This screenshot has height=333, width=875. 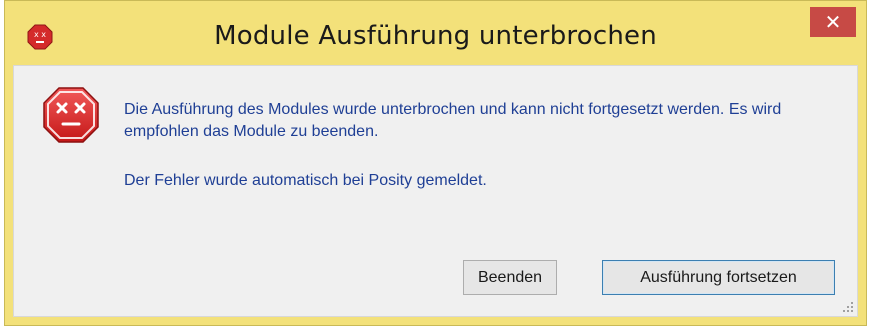 What do you see at coordinates (718, 277) in the screenshot?
I see `continue-execution-button: Ausführung fortsetzen` at bounding box center [718, 277].